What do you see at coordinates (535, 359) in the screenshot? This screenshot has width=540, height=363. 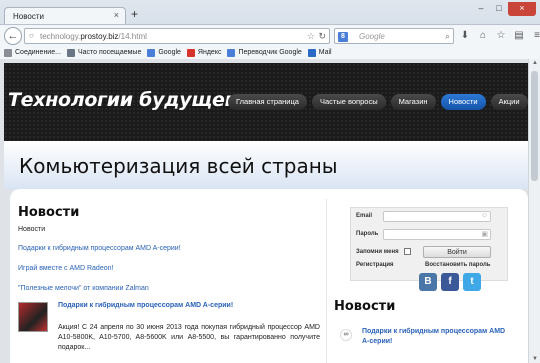 I see `scroll-down-icon: ▼` at bounding box center [535, 359].